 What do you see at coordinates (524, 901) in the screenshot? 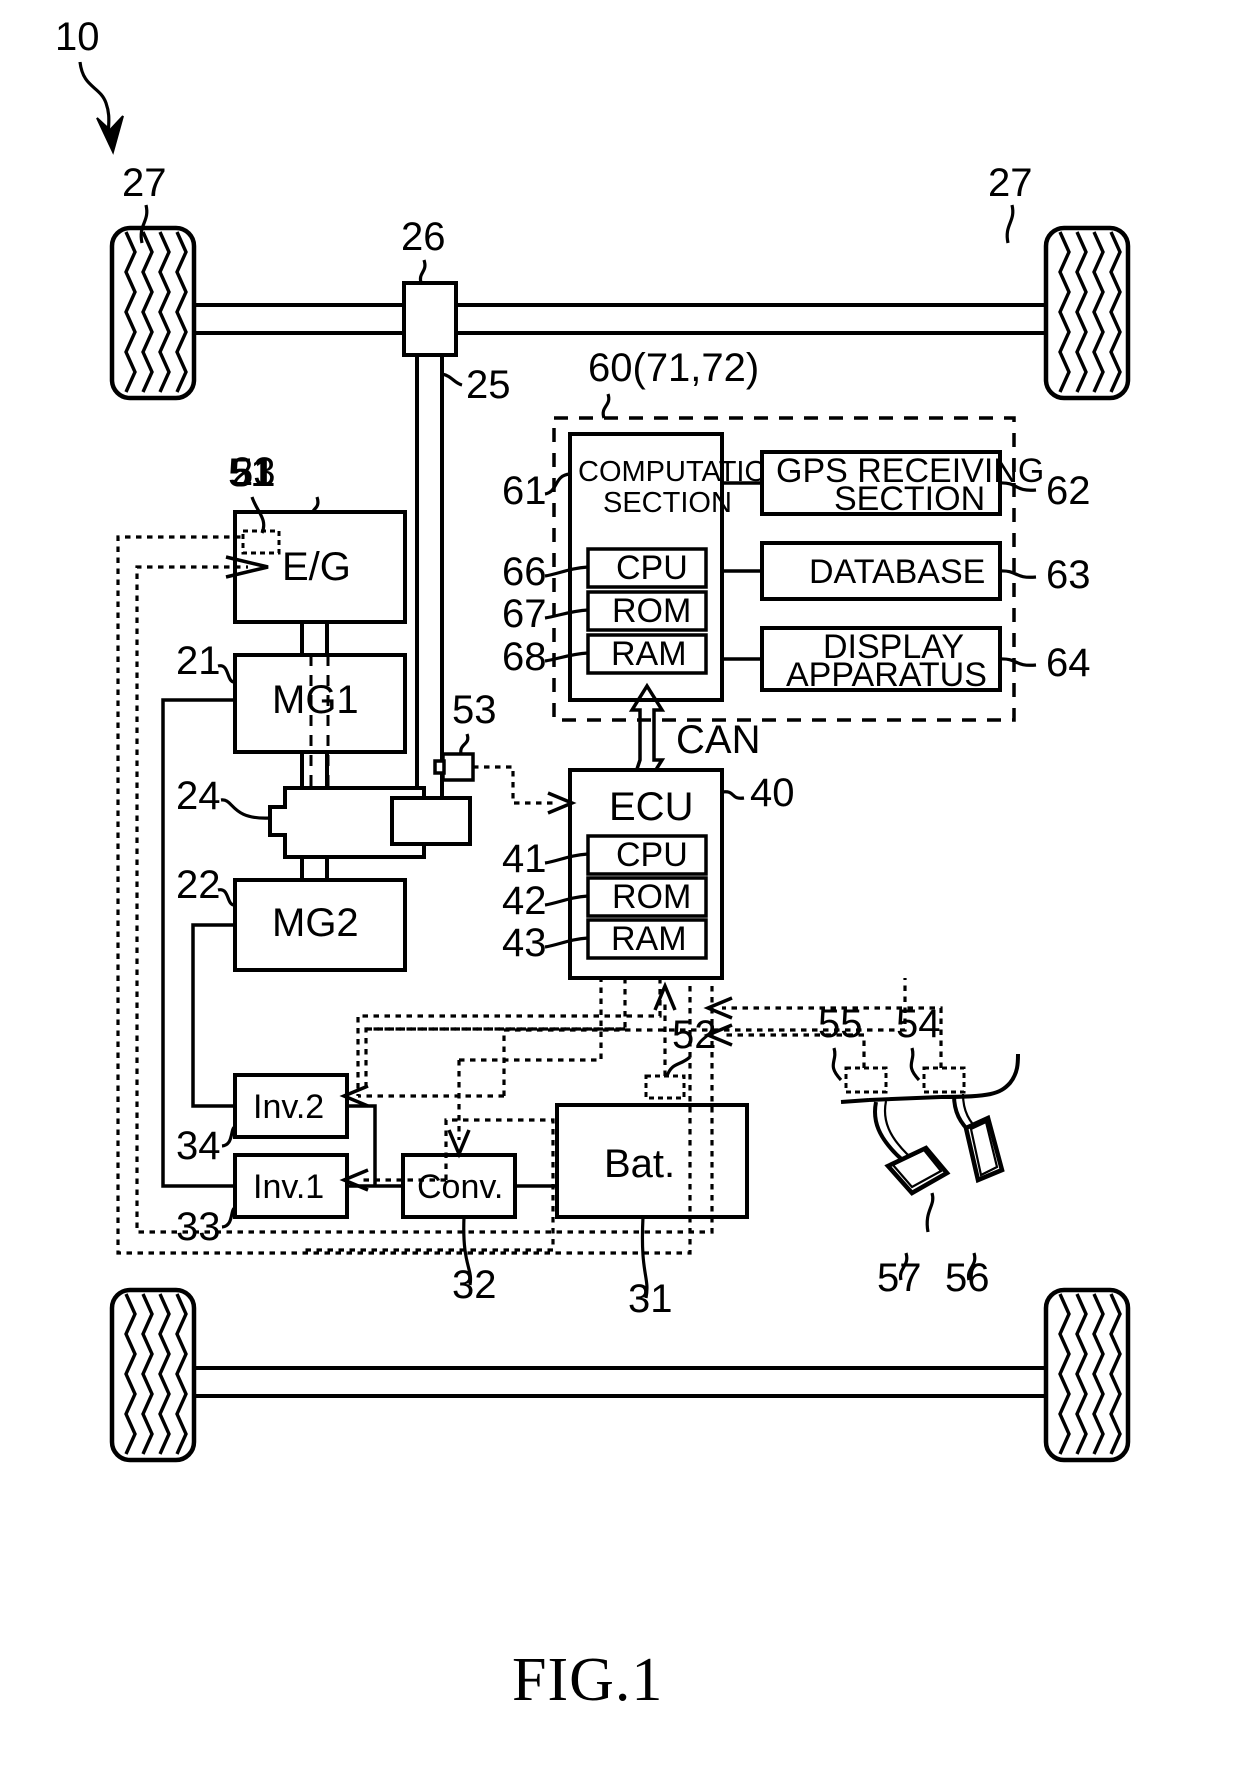
I see `ecu-rom-ref: 42` at bounding box center [524, 901].